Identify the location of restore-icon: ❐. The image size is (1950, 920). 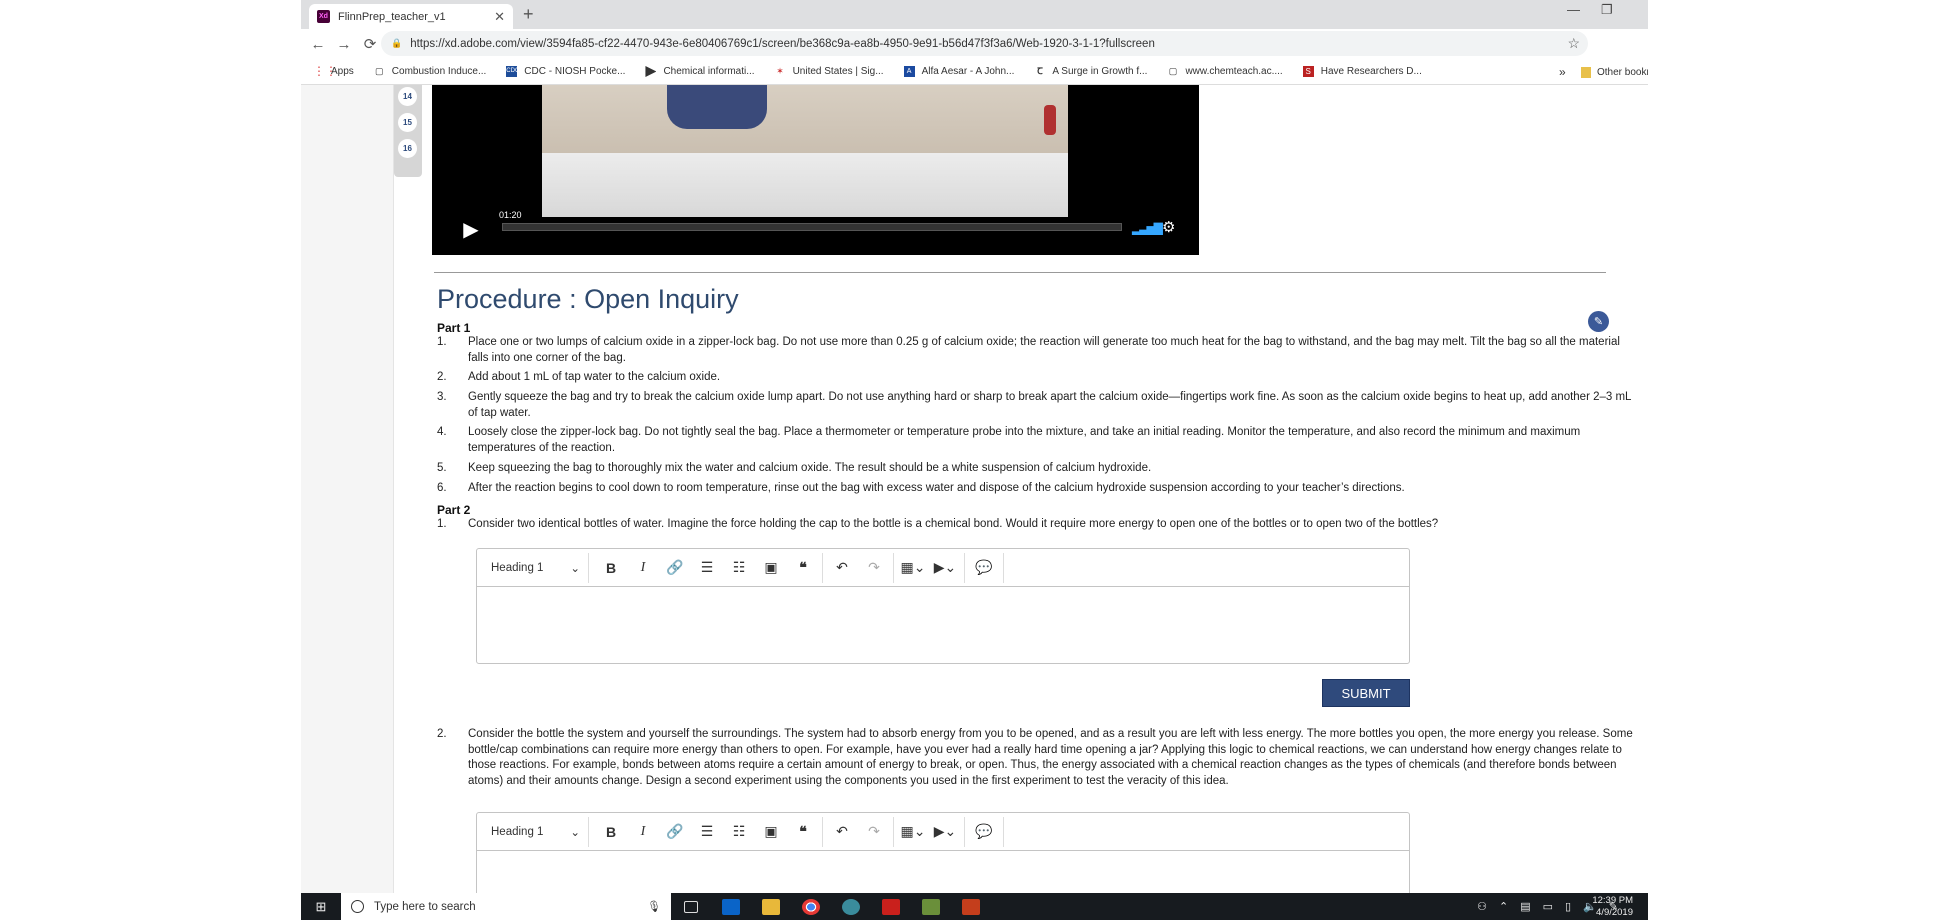
(1607, 10).